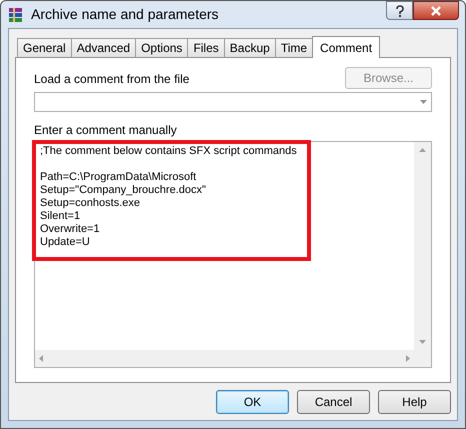 The height and width of the screenshot is (429, 466). Describe the element at coordinates (423, 102) in the screenshot. I see `dropdown-caret-icon` at that location.